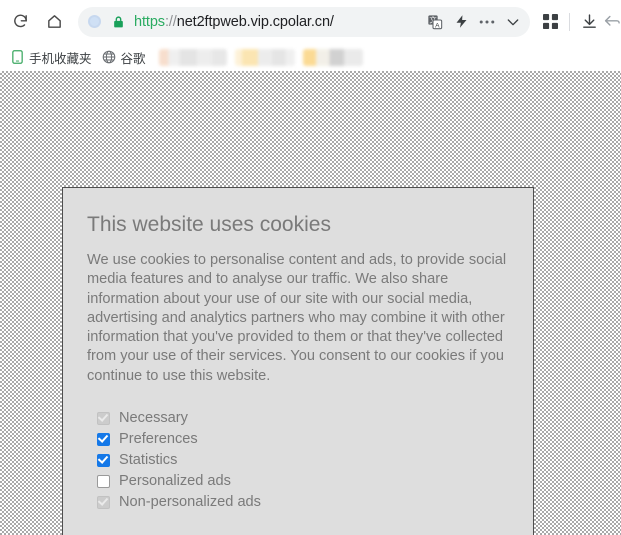 The width and height of the screenshot is (621, 535). What do you see at coordinates (148, 459) in the screenshot?
I see `cookie-option-label: Statistics` at bounding box center [148, 459].